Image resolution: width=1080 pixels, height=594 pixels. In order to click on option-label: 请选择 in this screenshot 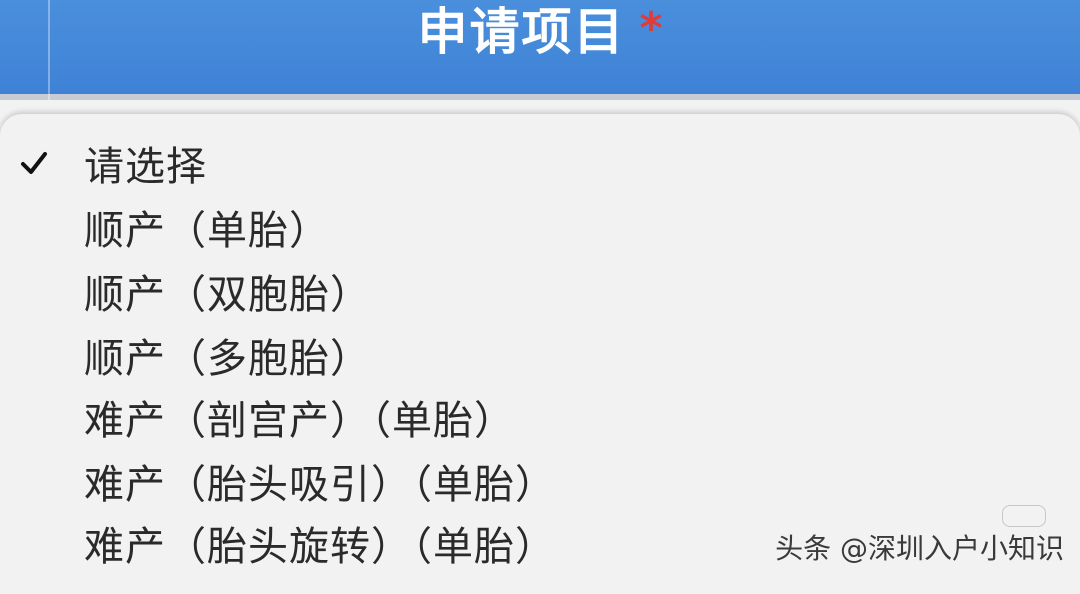, I will do `click(145, 163)`.